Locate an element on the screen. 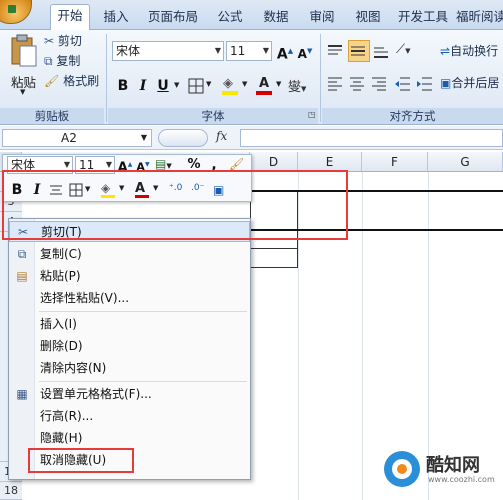  menu-item-paste: ▤ 粘贴(P) is located at coordinates (129, 276).